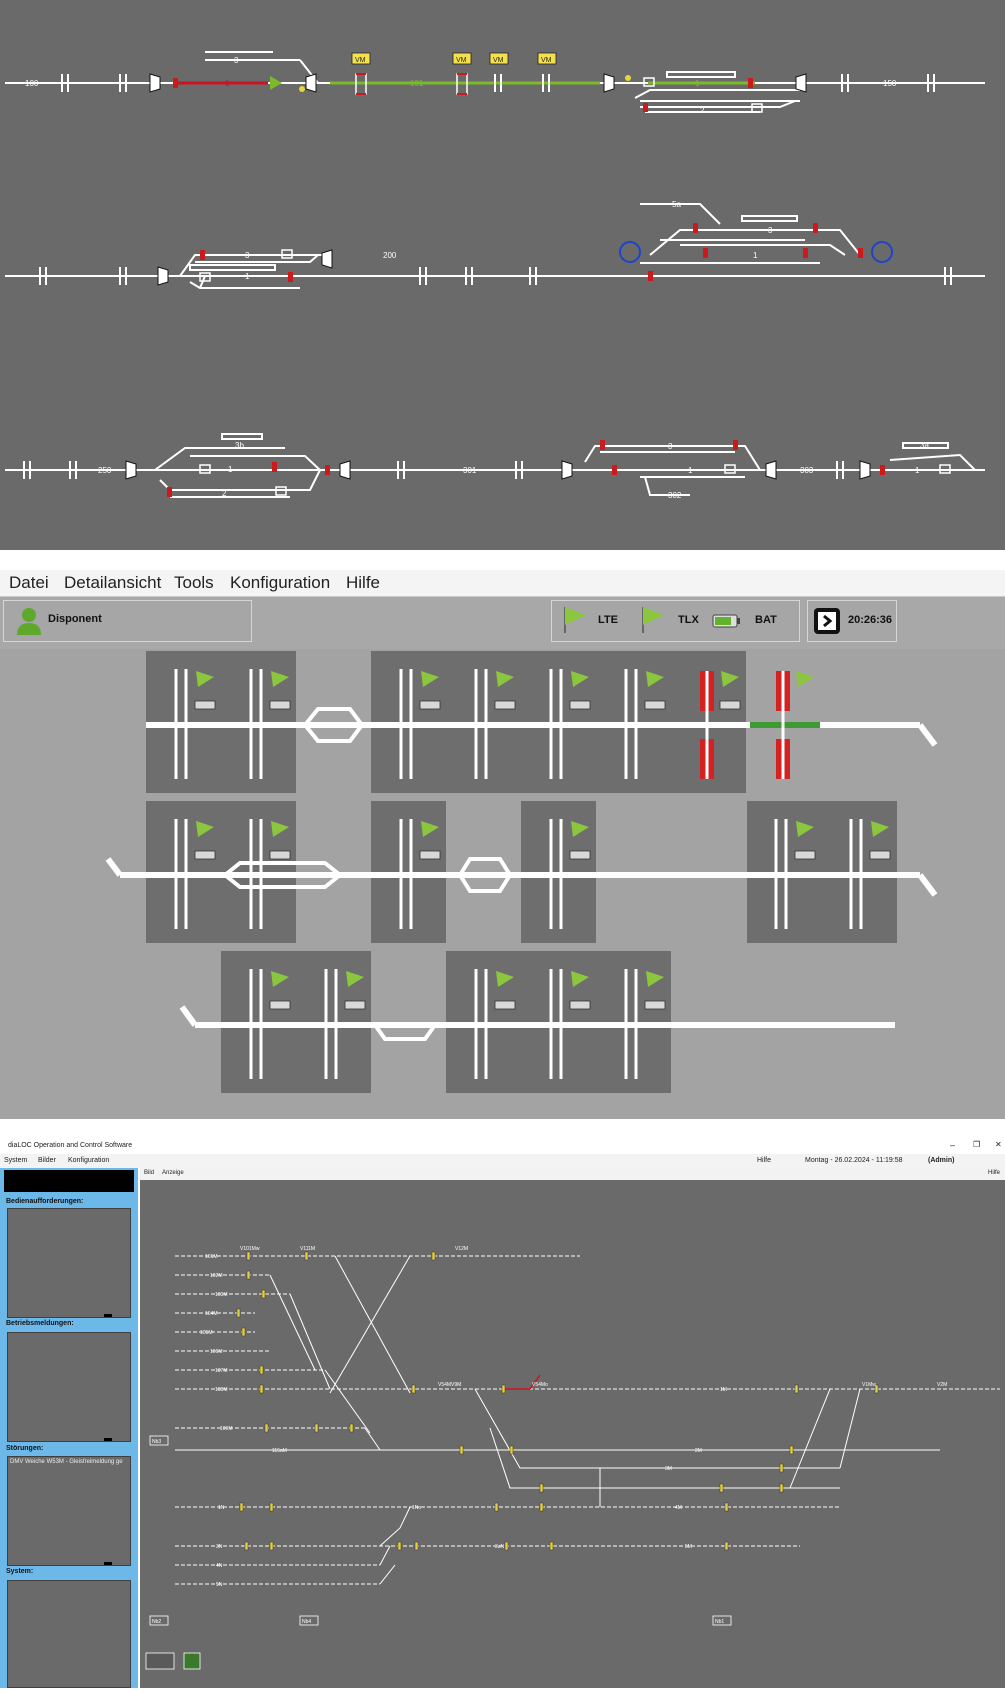 The image size is (1005, 1693). Describe the element at coordinates (306, 1622) in the screenshot. I see `nb-box: Nb4` at that location.